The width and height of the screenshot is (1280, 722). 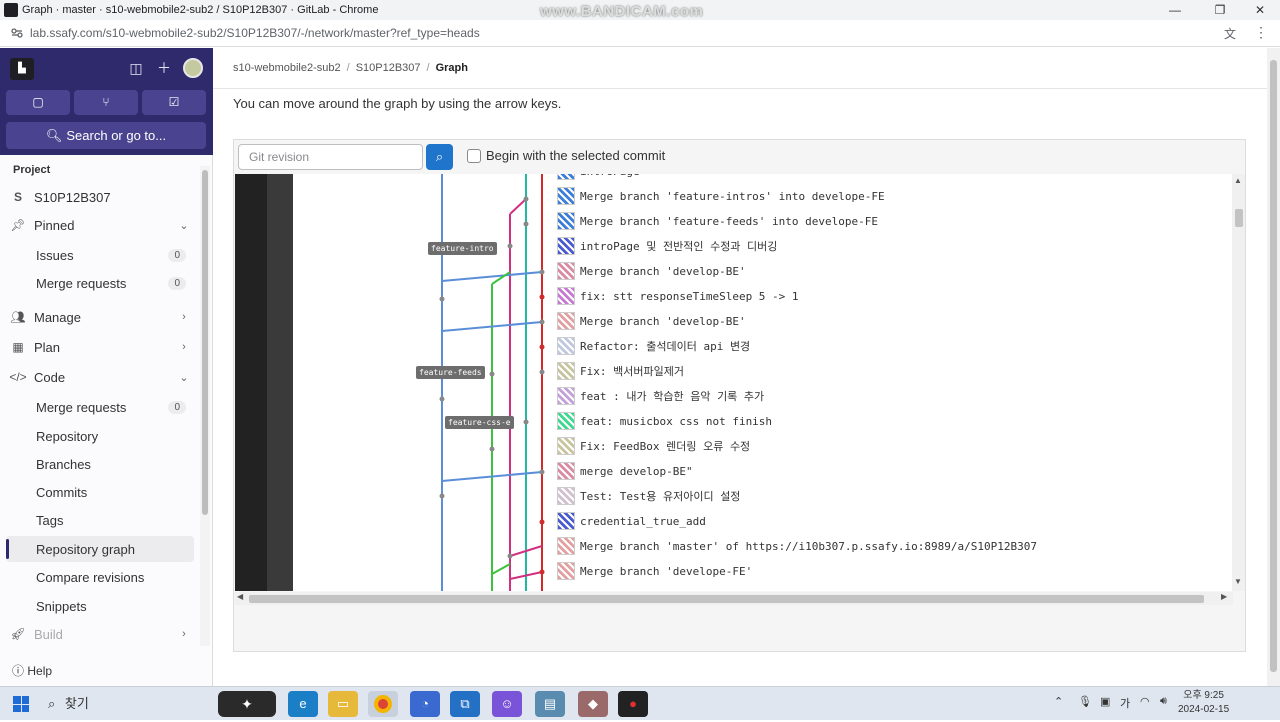 I want to click on graph-vertical-scrollbar: ▲ ▼, so click(x=1238, y=382).